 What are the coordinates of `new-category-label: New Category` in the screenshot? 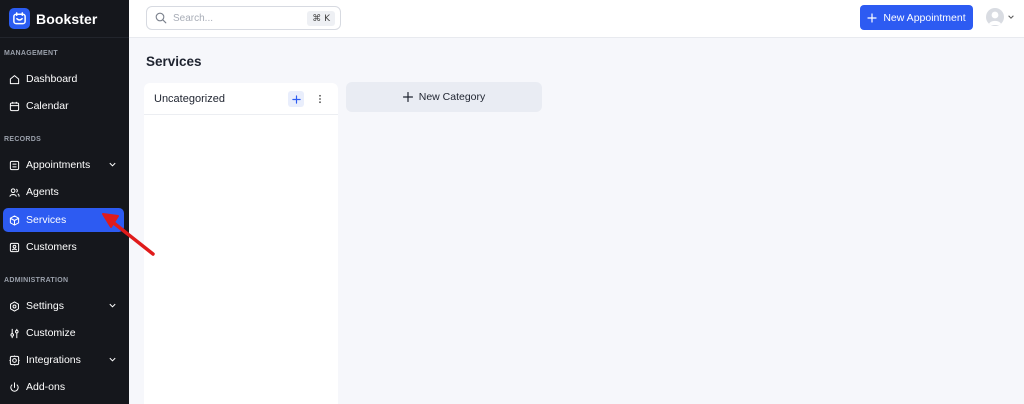 It's located at (452, 97).